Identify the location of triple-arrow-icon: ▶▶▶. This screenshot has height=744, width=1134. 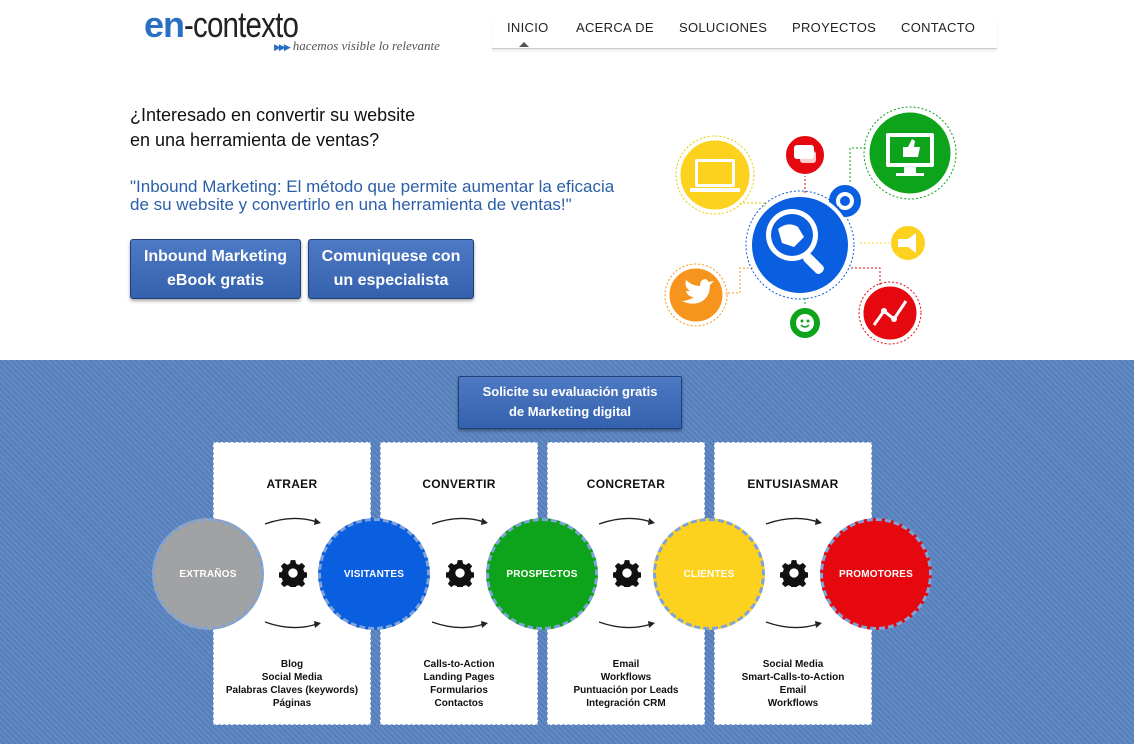
(282, 47).